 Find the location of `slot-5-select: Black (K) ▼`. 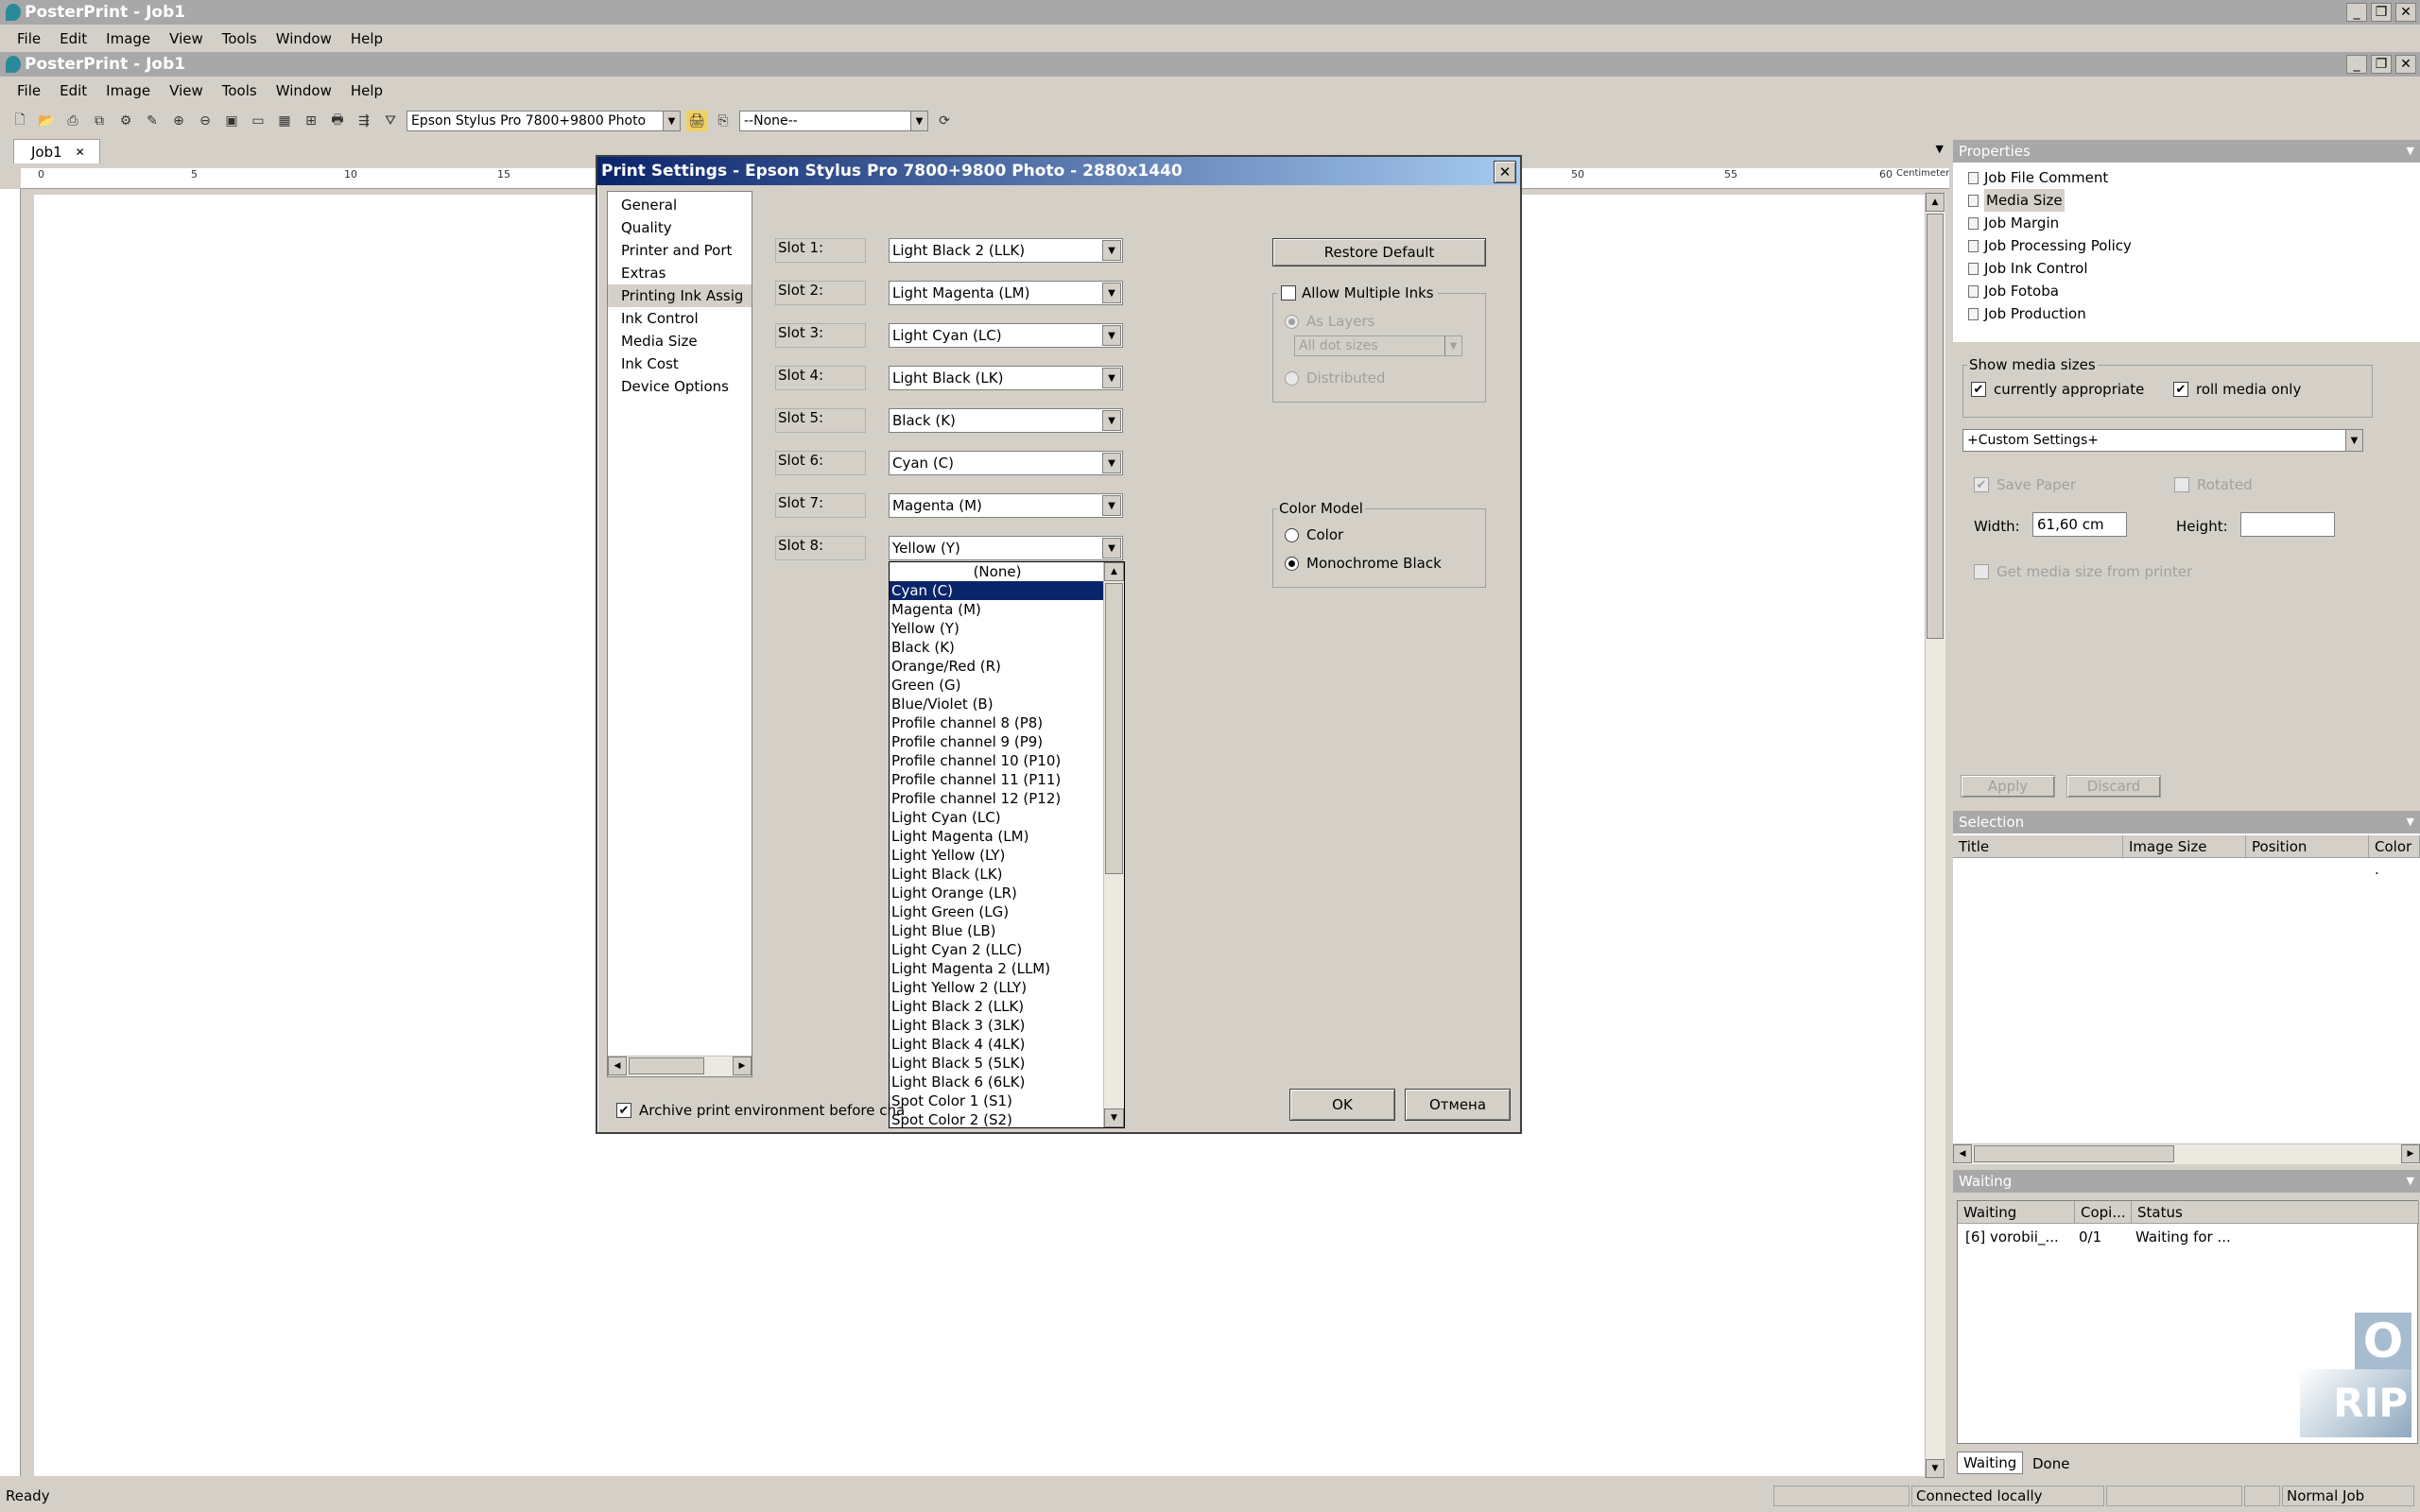

slot-5-select: Black (K) ▼ is located at coordinates (1006, 420).